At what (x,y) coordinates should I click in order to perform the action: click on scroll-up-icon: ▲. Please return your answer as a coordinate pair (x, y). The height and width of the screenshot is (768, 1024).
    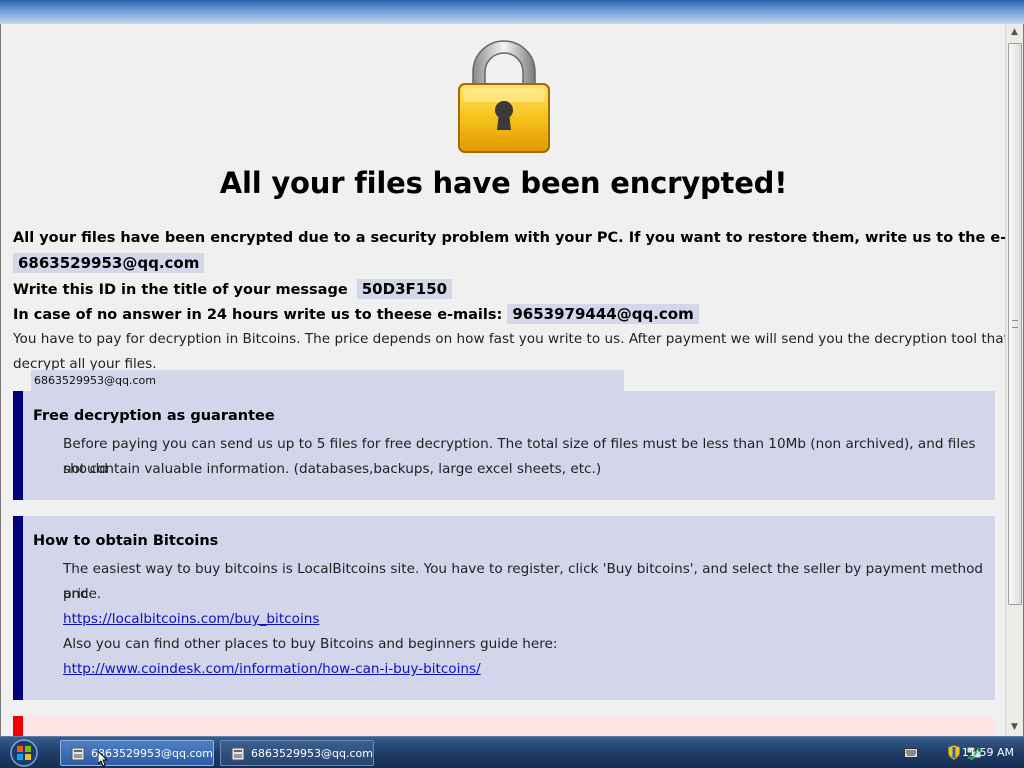
    Looking at the image, I should click on (1014, 32).